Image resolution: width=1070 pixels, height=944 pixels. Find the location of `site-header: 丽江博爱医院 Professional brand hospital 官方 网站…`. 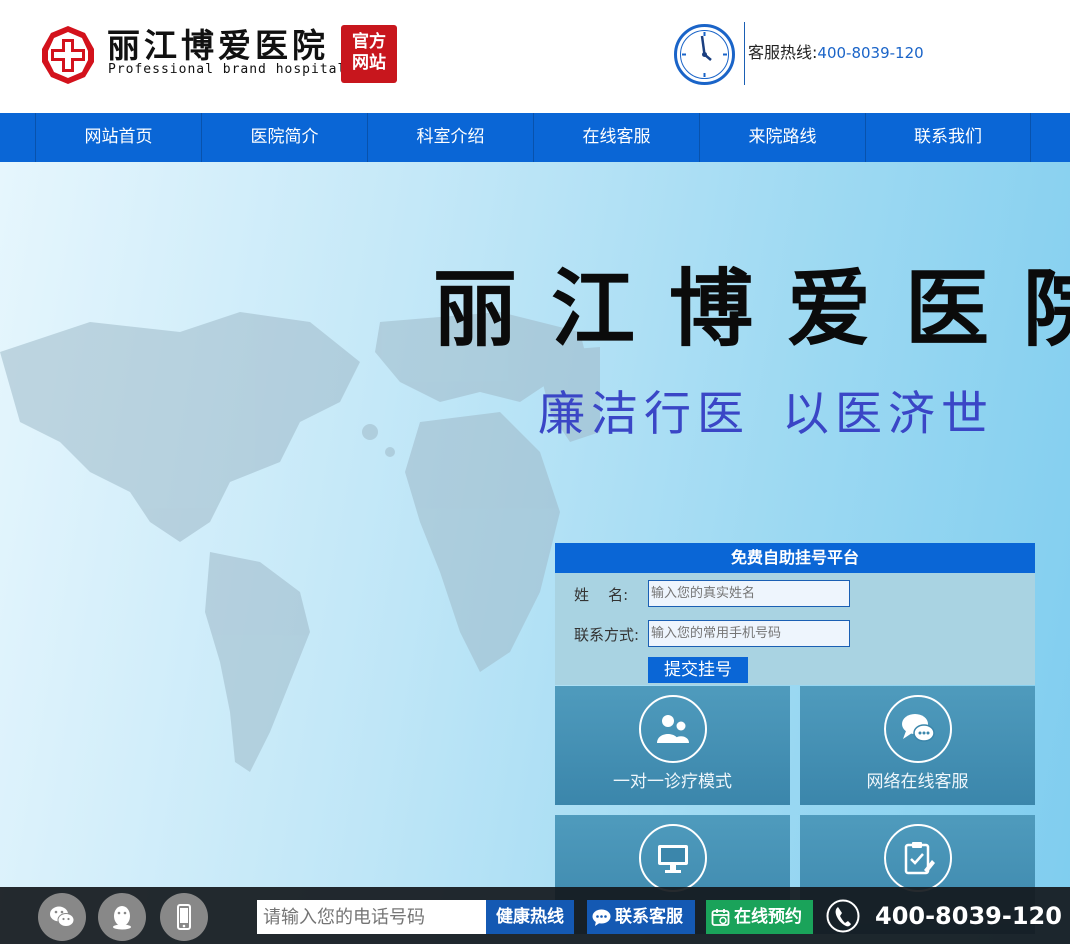

site-header: 丽江博爱医院 Professional brand hospital 官方 网站… is located at coordinates (535, 56).